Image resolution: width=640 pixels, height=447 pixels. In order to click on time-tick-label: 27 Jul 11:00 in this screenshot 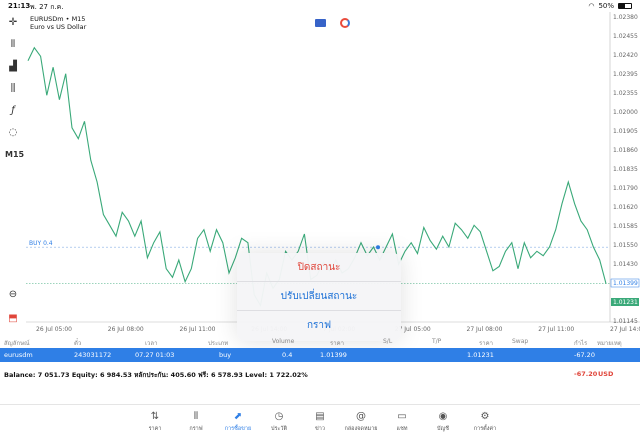, I will do `click(556, 329)`.